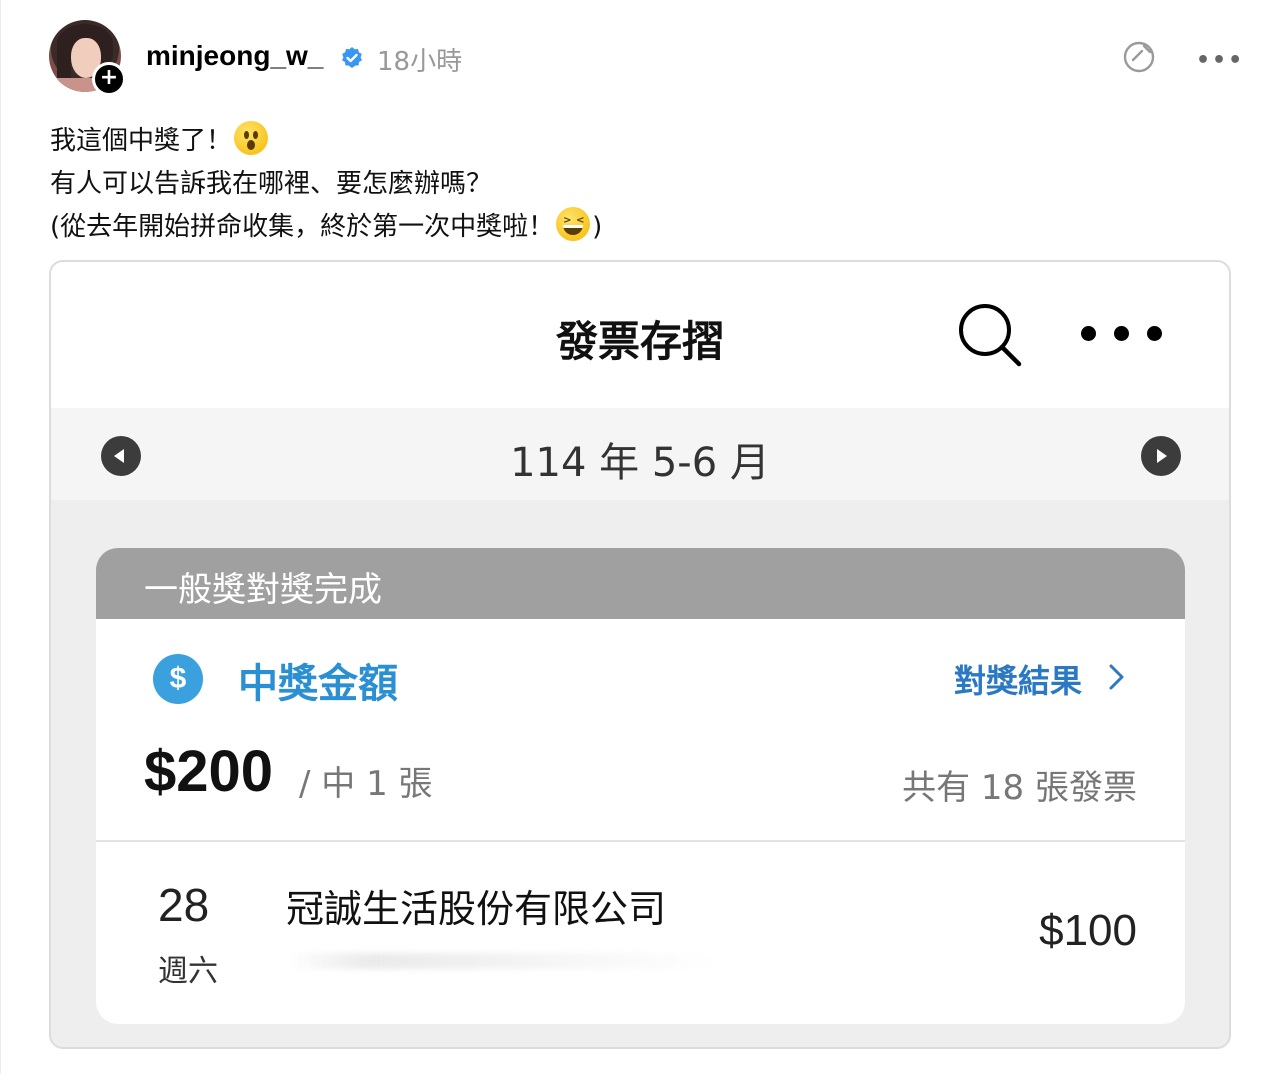 The height and width of the screenshot is (1074, 1272). I want to click on post-line-2: 有人可以告訴我在哪裡、要怎麼辦嗎？, so click(271, 184).